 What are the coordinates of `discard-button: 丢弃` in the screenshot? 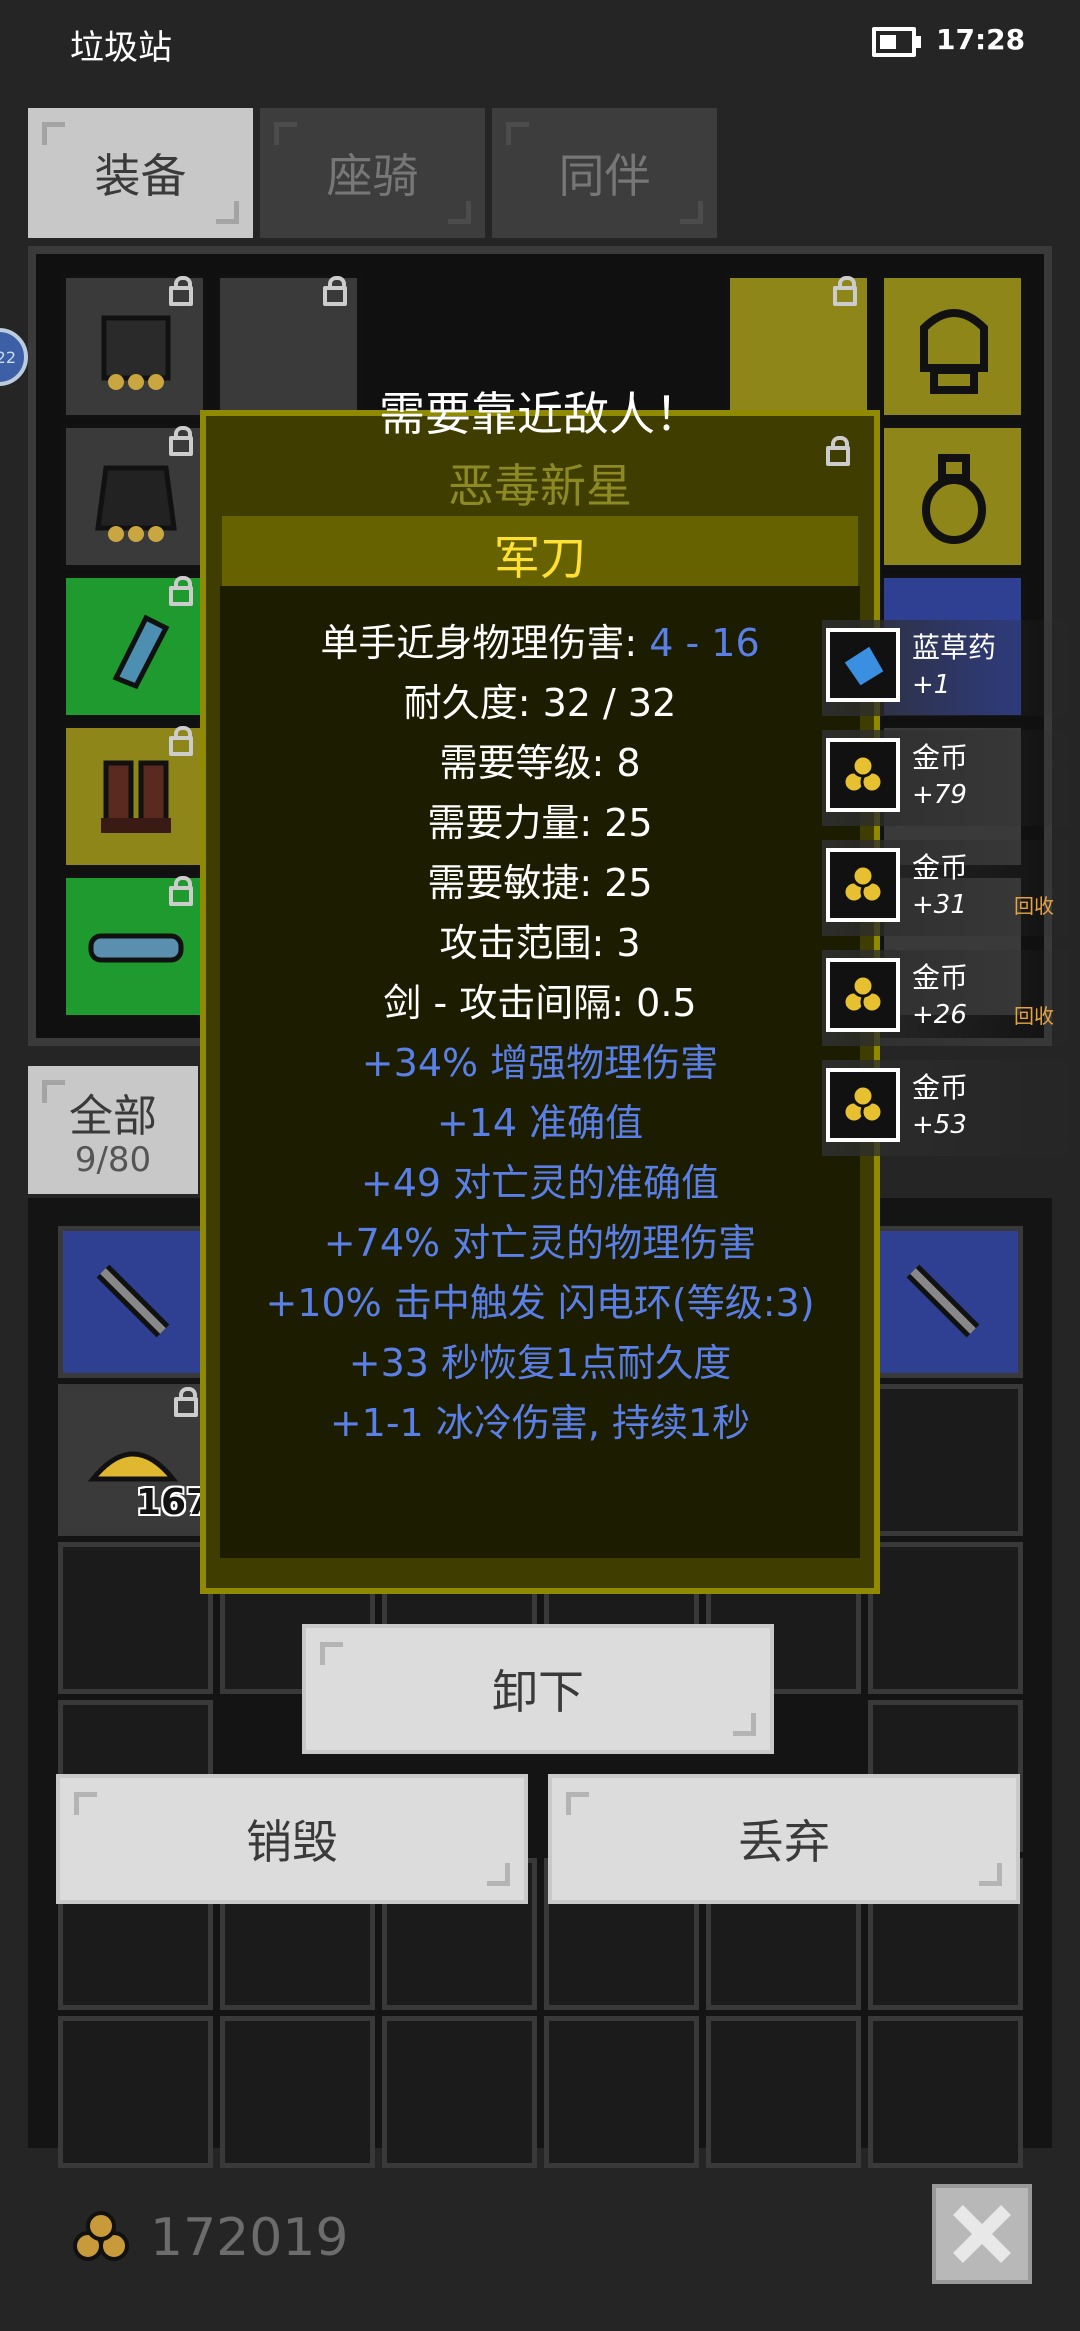 It's located at (784, 1839).